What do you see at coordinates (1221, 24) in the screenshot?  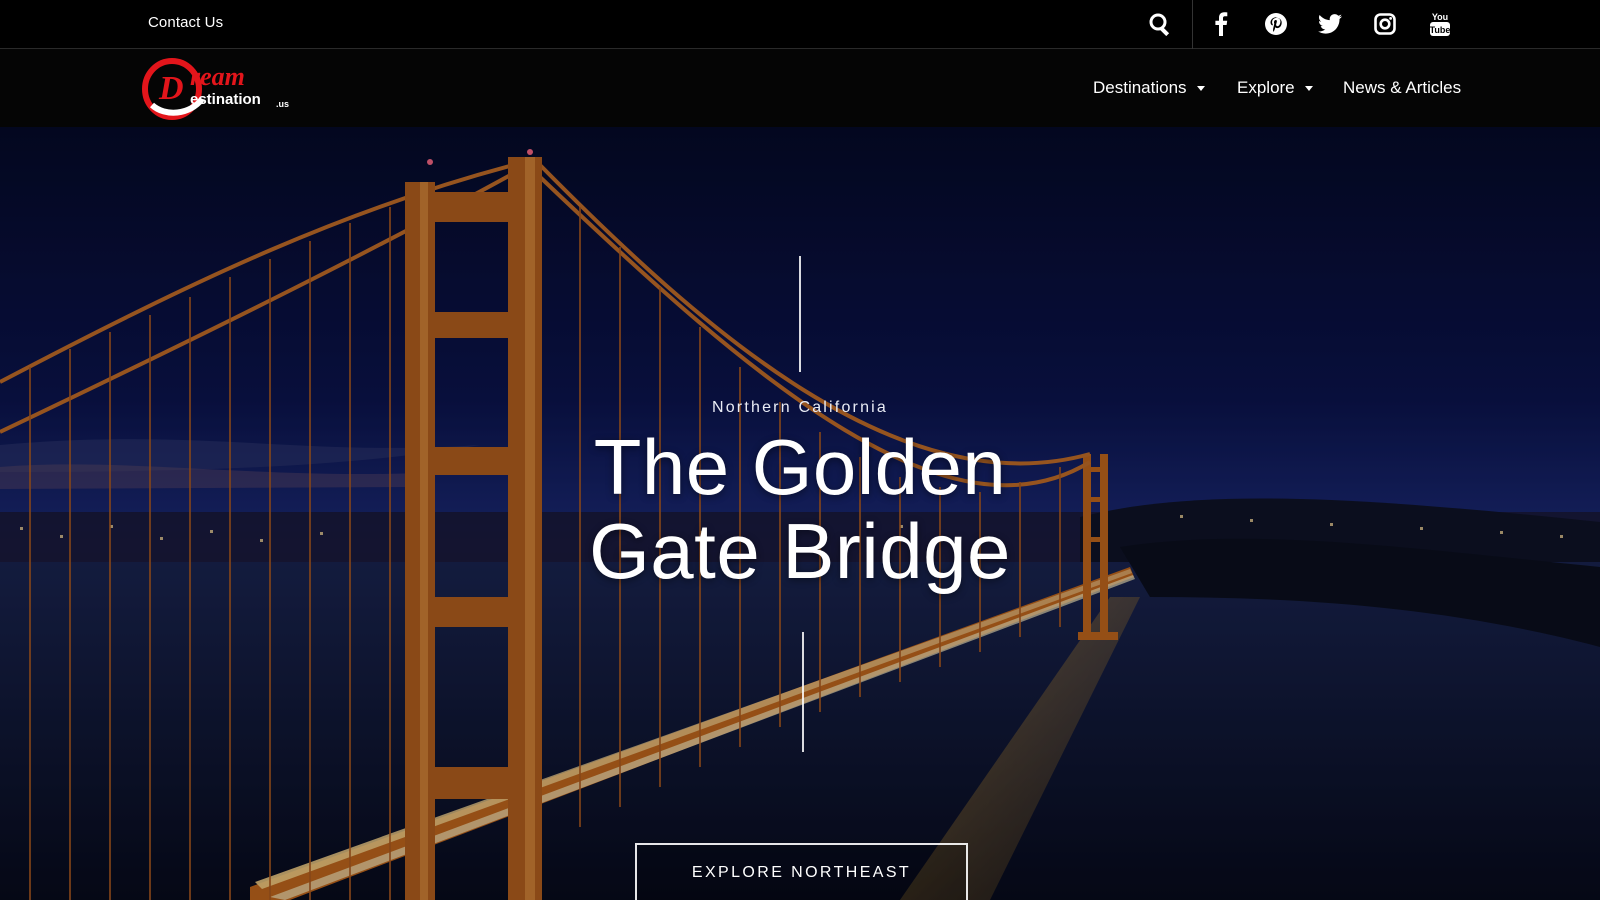 I see `facebook-icon` at bounding box center [1221, 24].